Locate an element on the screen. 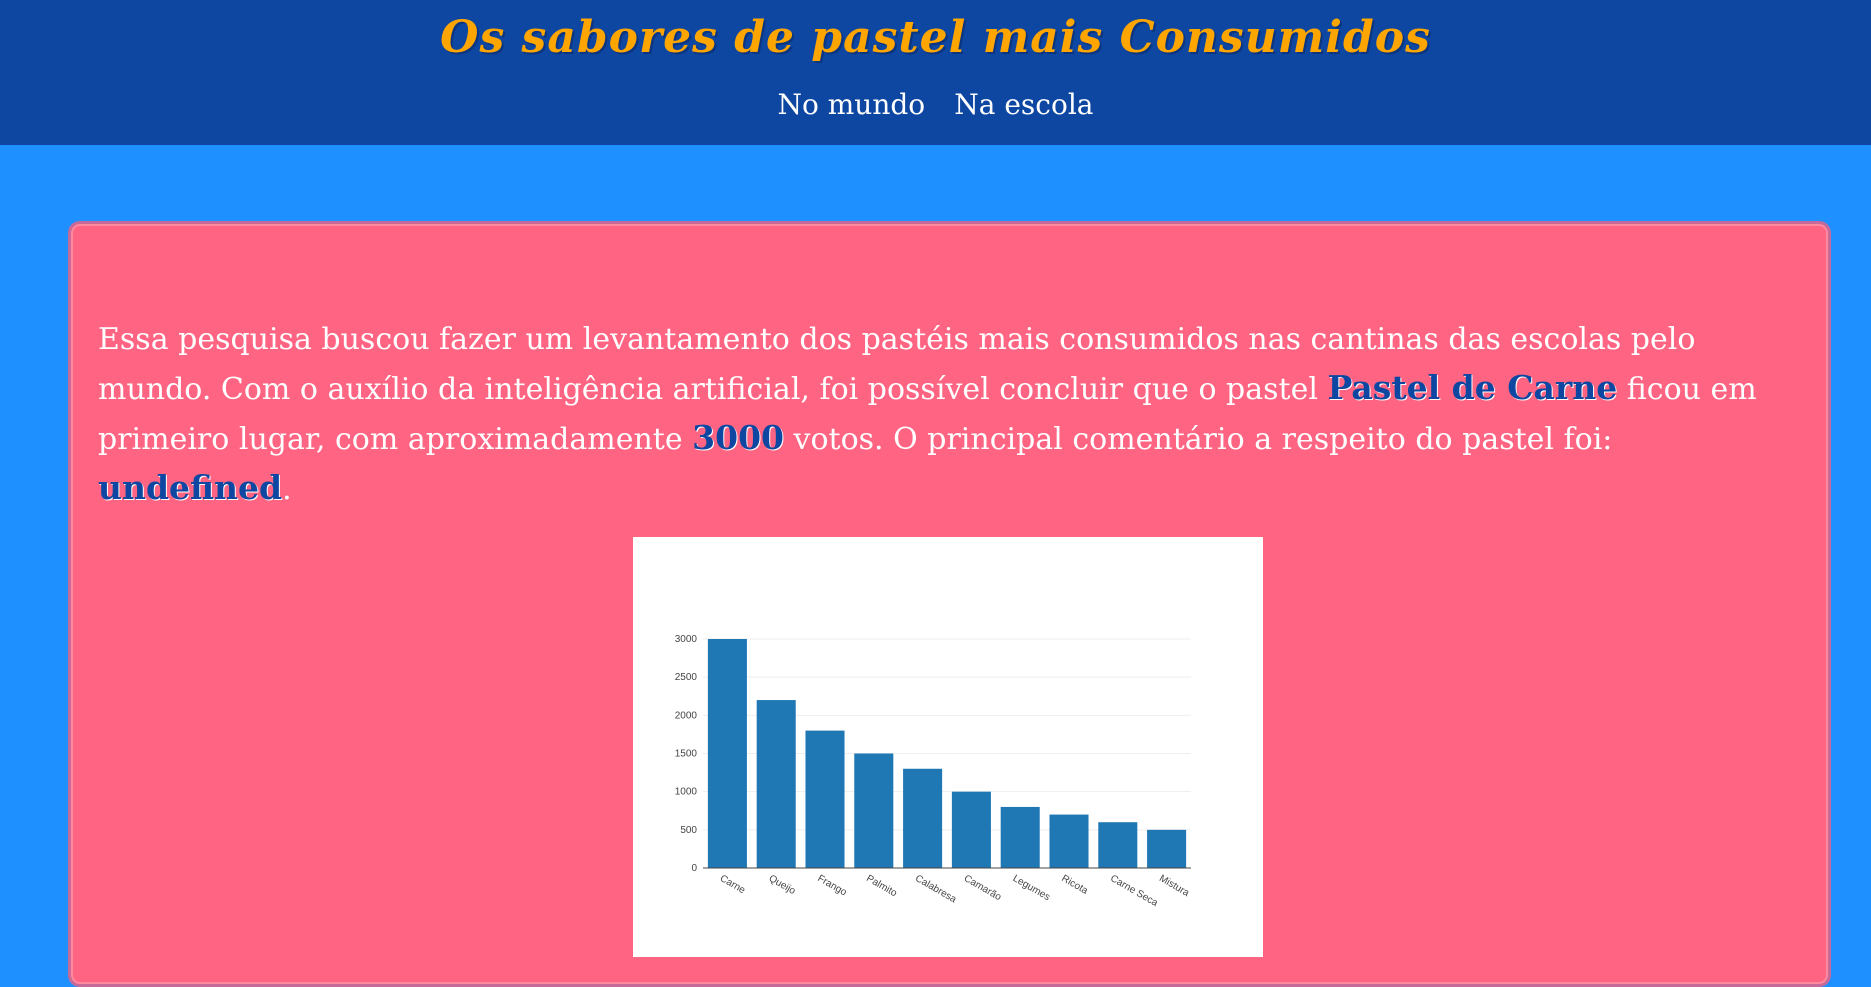 The height and width of the screenshot is (987, 1871). x-tick-label: Camarão is located at coordinates (982, 888).